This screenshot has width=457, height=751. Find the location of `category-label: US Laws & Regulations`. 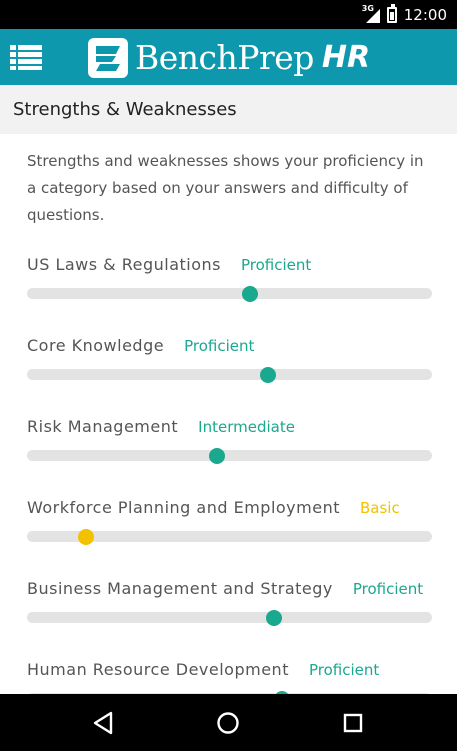

category-label: US Laws & Regulations is located at coordinates (124, 264).